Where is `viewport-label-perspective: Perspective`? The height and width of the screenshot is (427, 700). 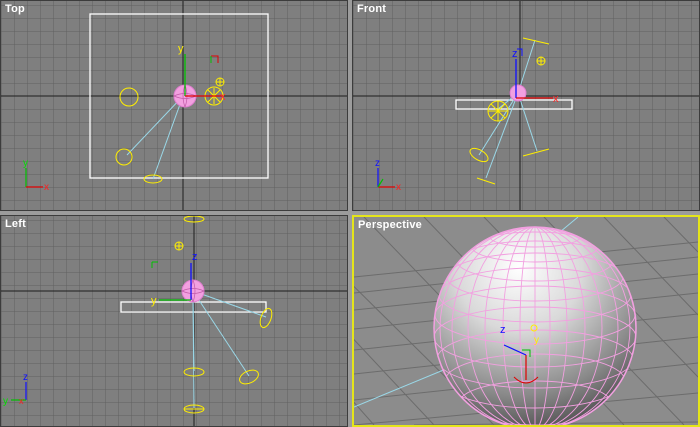
viewport-label-perspective: Perspective is located at coordinates (390, 225).